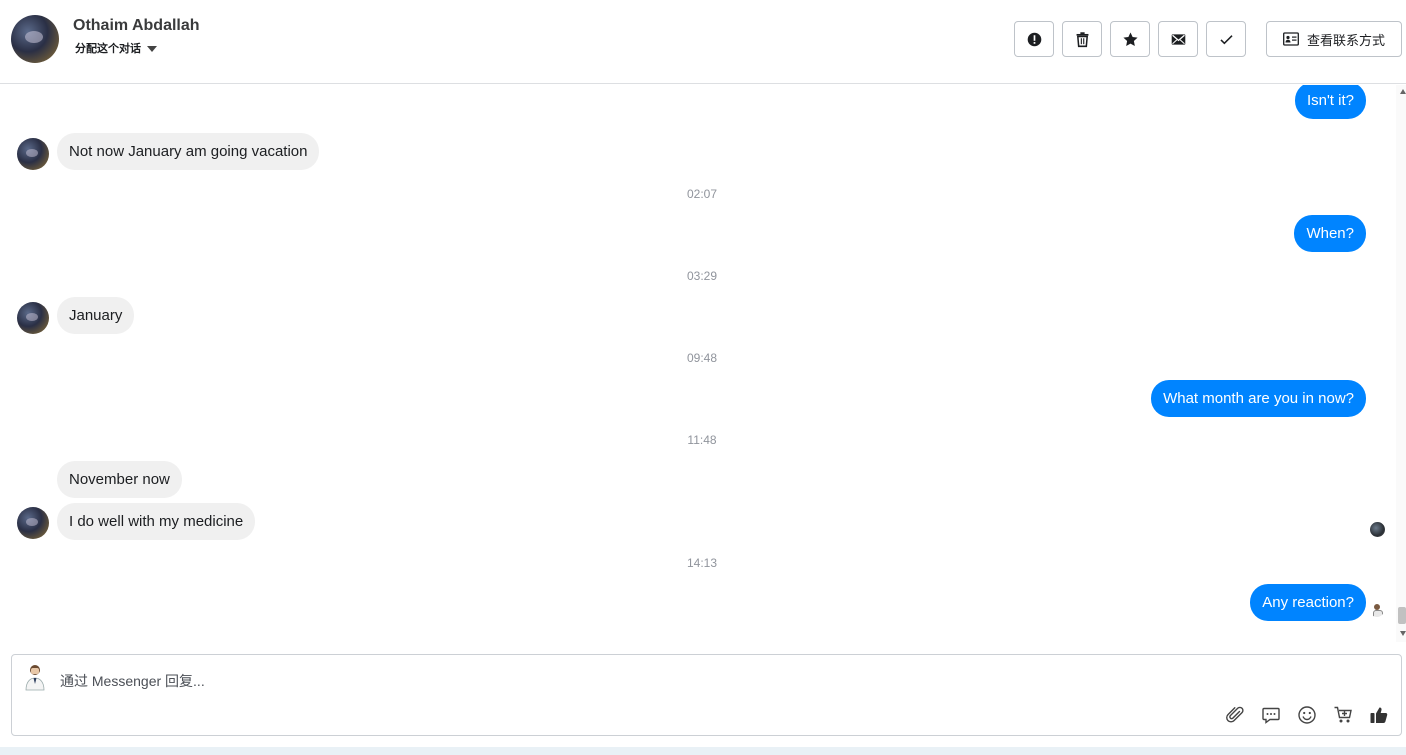  Describe the element at coordinates (1308, 602) in the screenshot. I see `outgoing-message: Any reaction?` at that location.